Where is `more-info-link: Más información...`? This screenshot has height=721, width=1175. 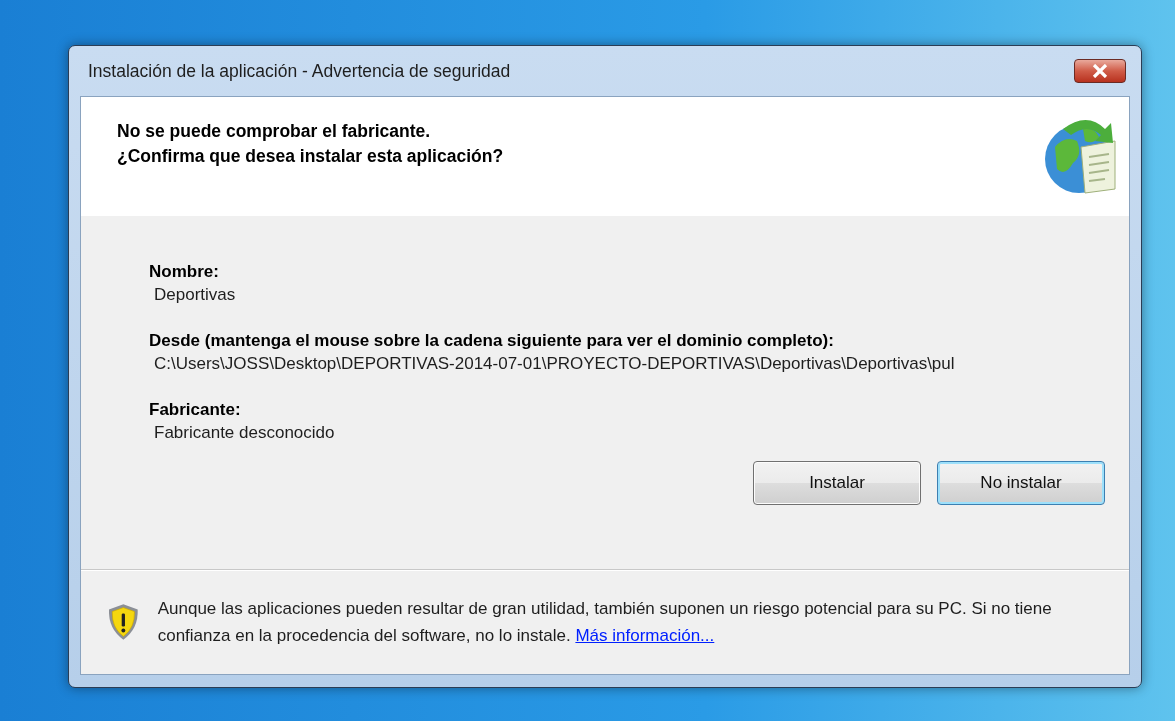
more-info-link: Más información... is located at coordinates (645, 635).